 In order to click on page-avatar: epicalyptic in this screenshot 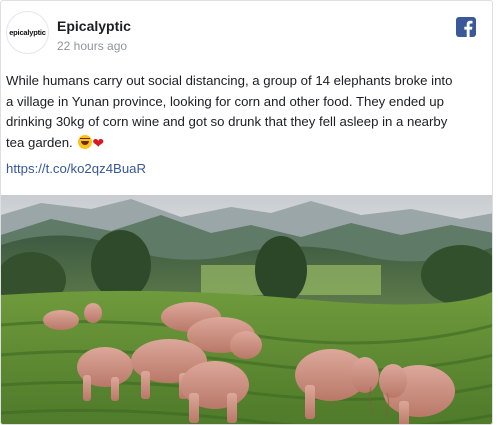, I will do `click(27, 32)`.